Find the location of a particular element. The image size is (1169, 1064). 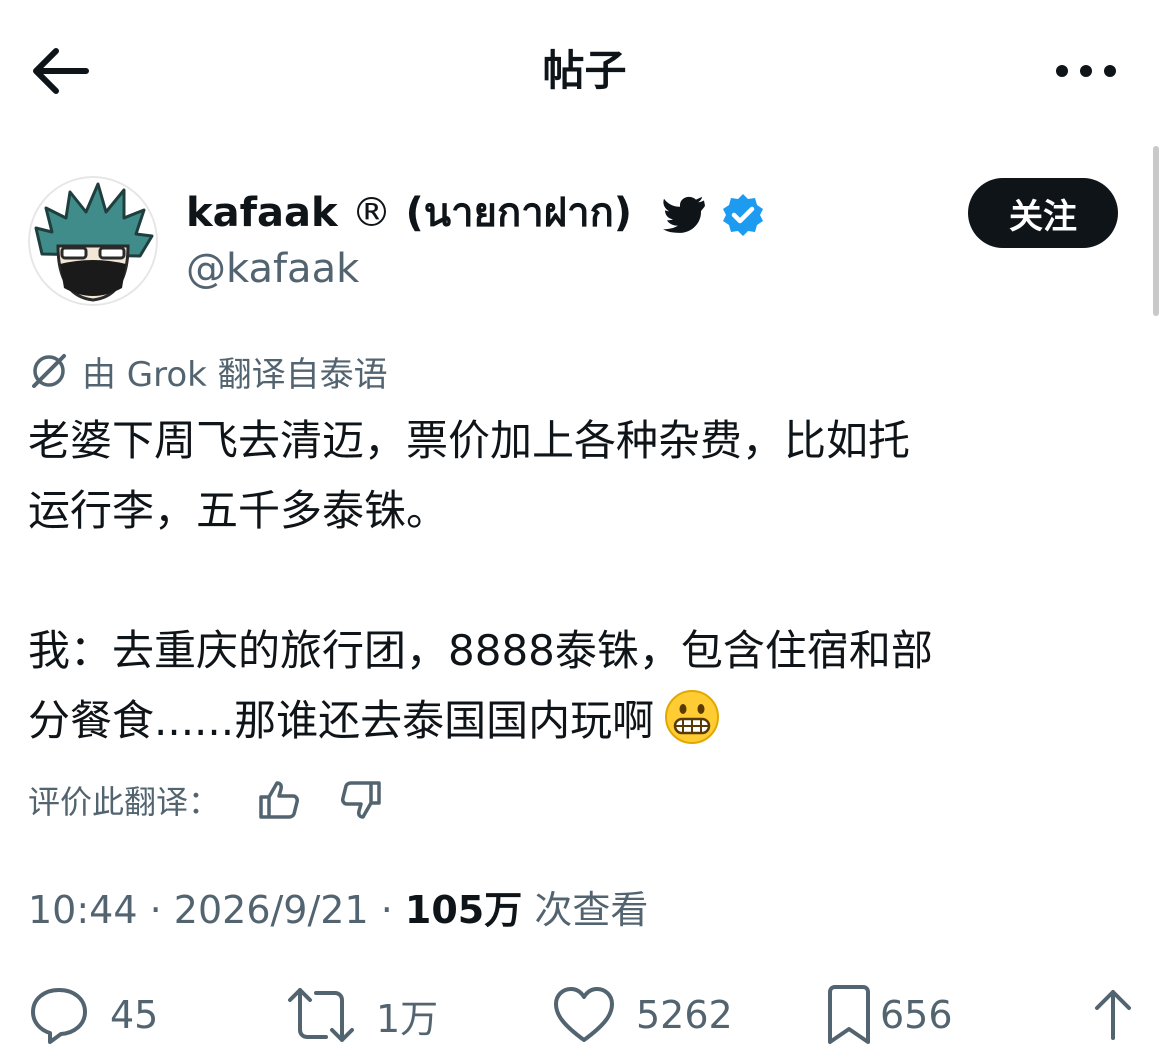

post-line: 老婆下周飞去清迈，票价加上各种杂费，比如托 is located at coordinates (469, 440).